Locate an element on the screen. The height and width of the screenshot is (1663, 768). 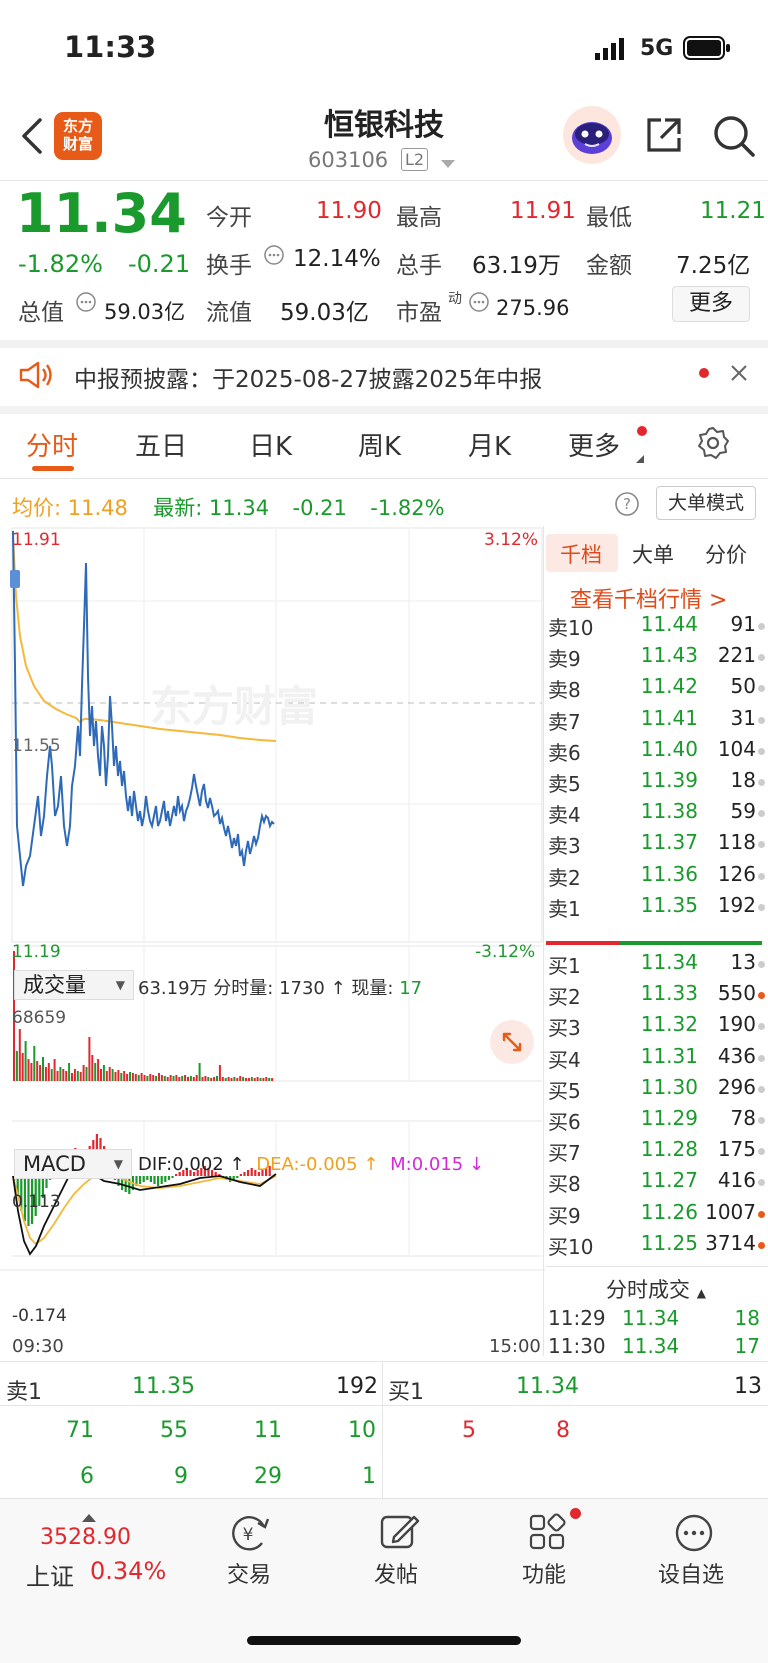
more-button: 更多 is located at coordinates (711, 304).